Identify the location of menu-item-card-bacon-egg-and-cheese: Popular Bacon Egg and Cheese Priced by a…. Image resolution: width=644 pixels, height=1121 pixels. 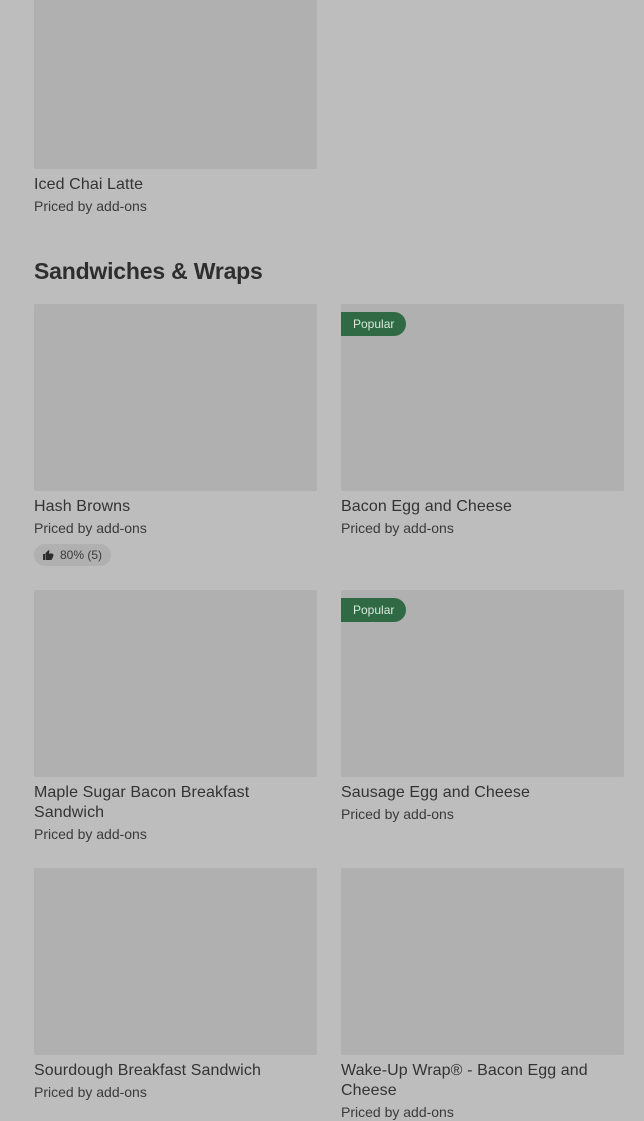
(482, 420).